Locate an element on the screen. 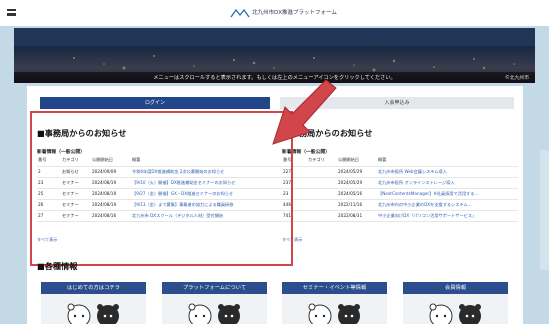 The height and width of the screenshot is (324, 549). tab-login: ログイン is located at coordinates (155, 103).